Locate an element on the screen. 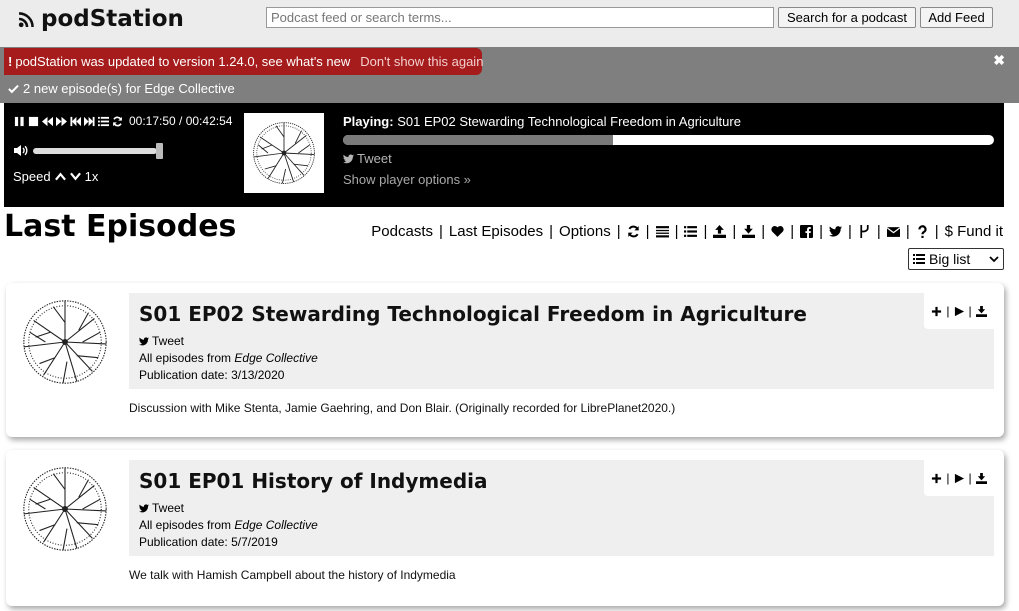 This screenshot has height=611, width=1019. close-icon: ✖ is located at coordinates (999, 60).